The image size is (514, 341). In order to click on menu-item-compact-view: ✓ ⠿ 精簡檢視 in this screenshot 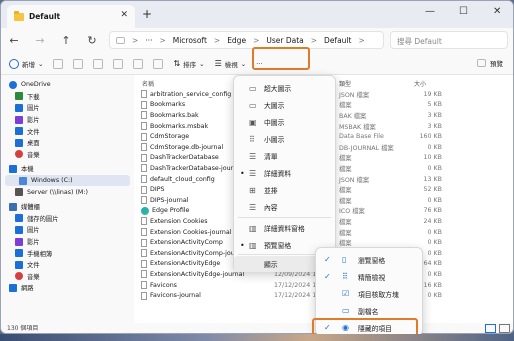, I will do `click(369, 276)`.